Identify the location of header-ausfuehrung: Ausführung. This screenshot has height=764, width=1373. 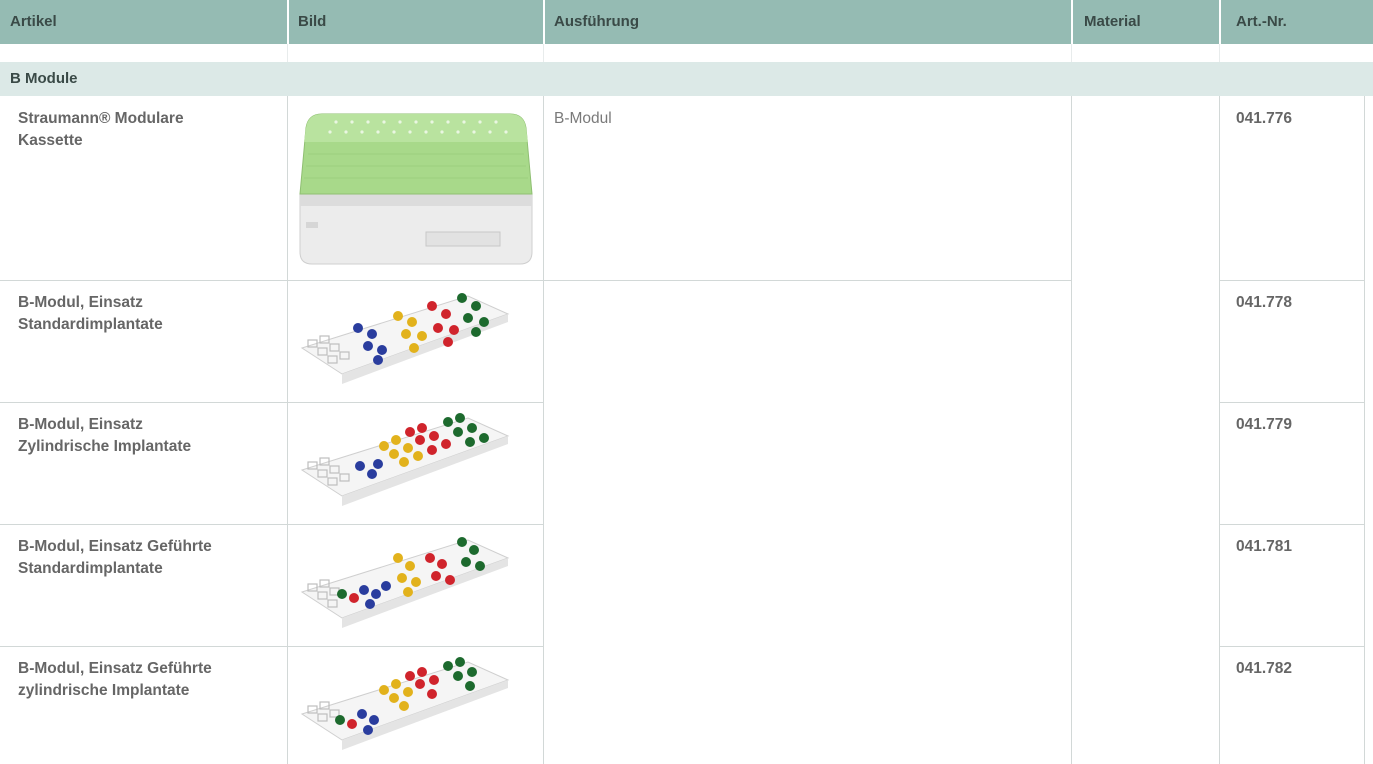
(596, 21).